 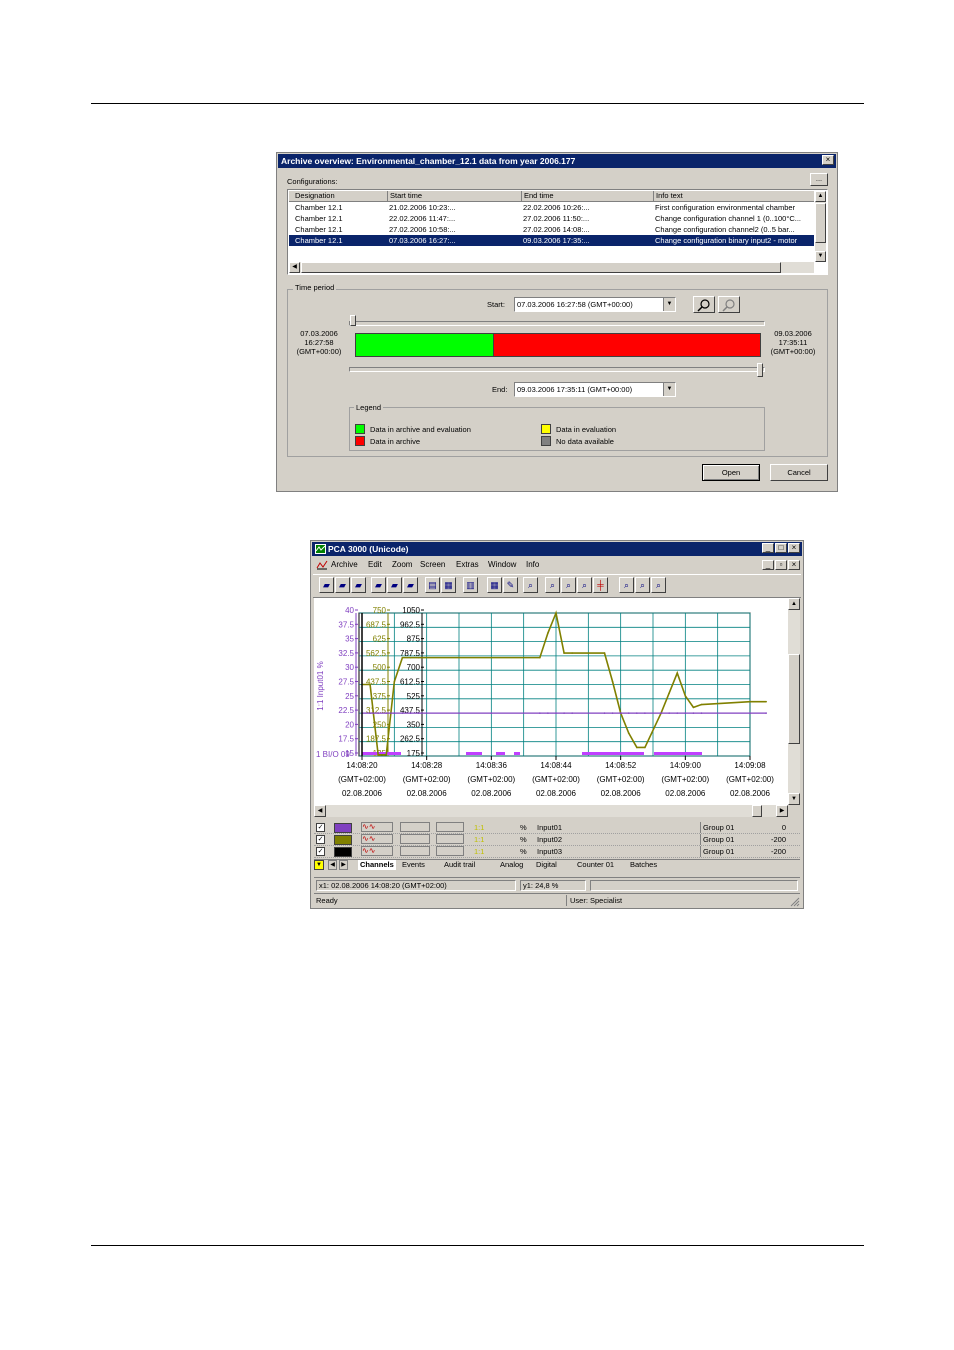 What do you see at coordinates (643, 865) in the screenshot?
I see `tab-batches: Batches` at bounding box center [643, 865].